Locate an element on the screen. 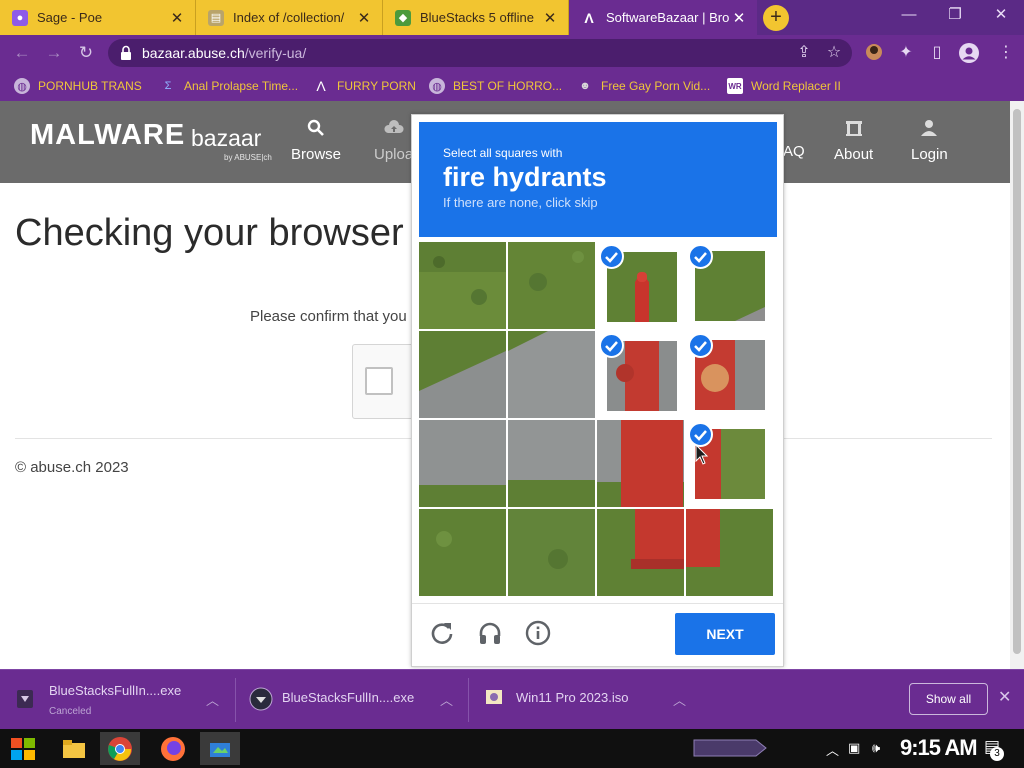 Image resolution: width=1024 pixels, height=768 pixels. lock-icon is located at coordinates (126, 53).